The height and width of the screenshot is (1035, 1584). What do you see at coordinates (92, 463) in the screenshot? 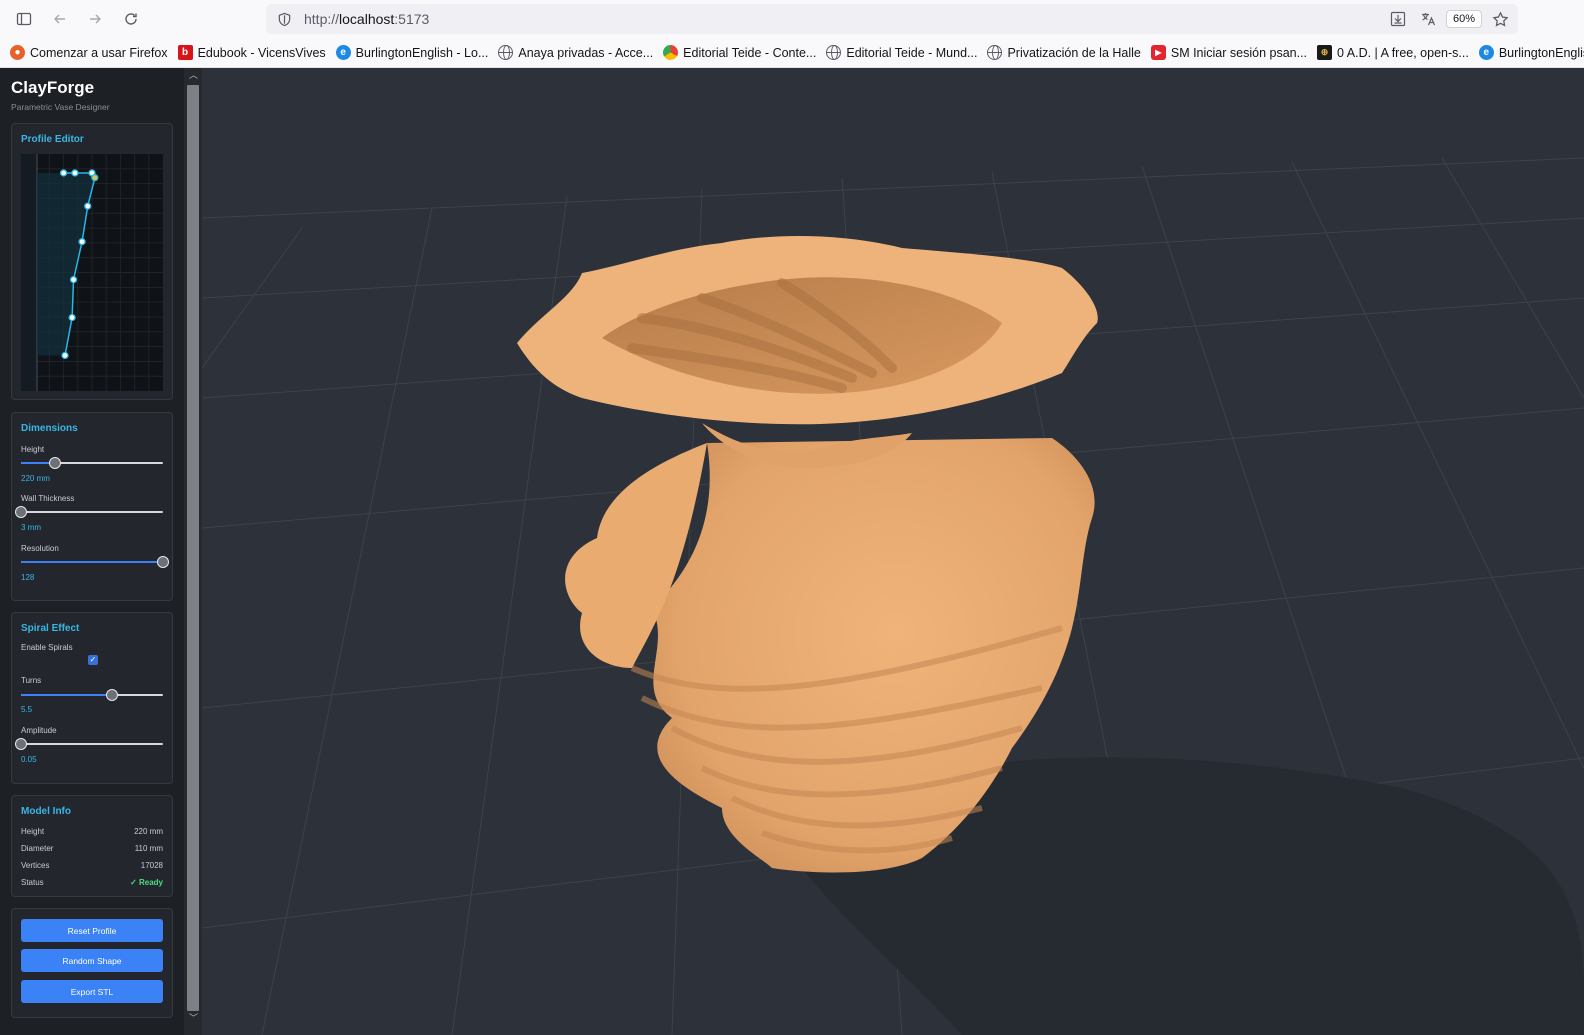
I see `height-slider` at bounding box center [92, 463].